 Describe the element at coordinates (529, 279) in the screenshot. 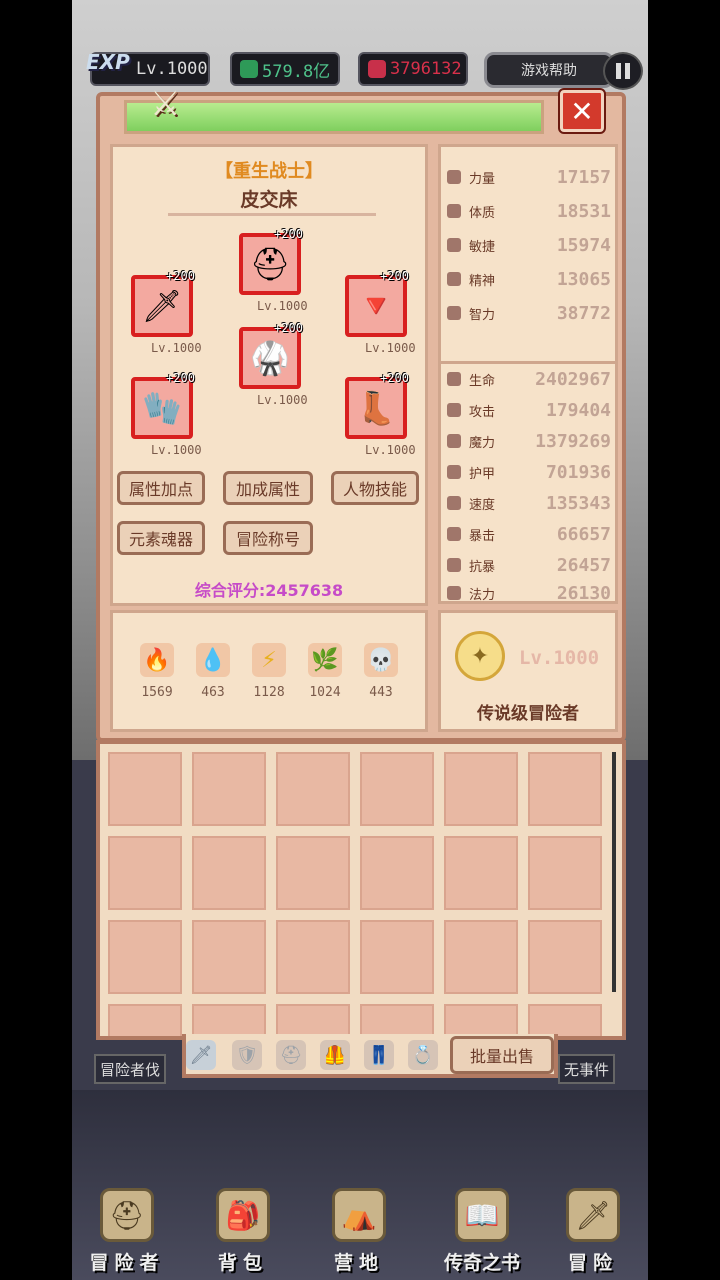

I see `stat-spirit: 精神 13065` at that location.